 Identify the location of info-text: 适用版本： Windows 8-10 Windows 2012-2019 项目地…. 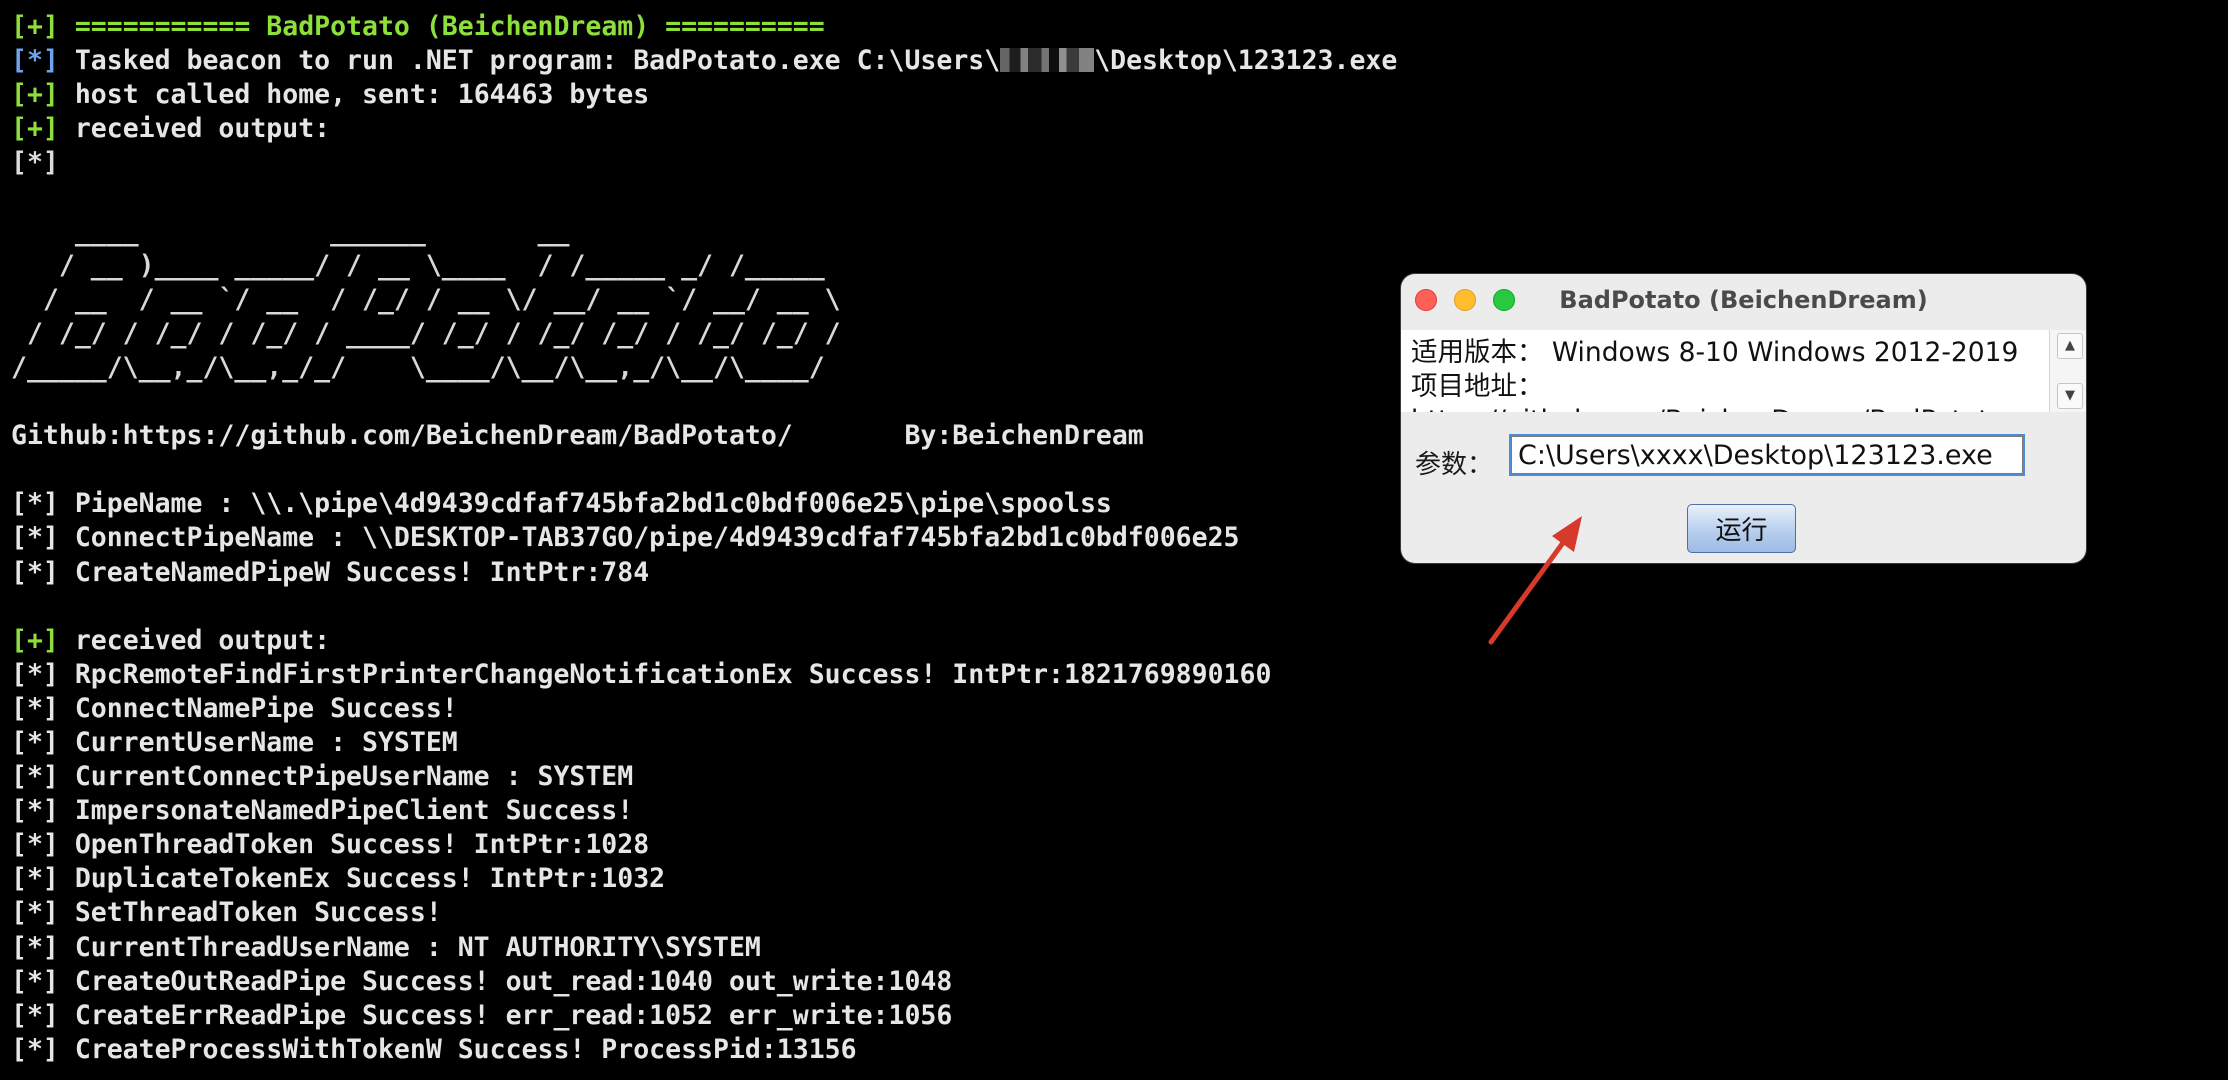
(1715, 374).